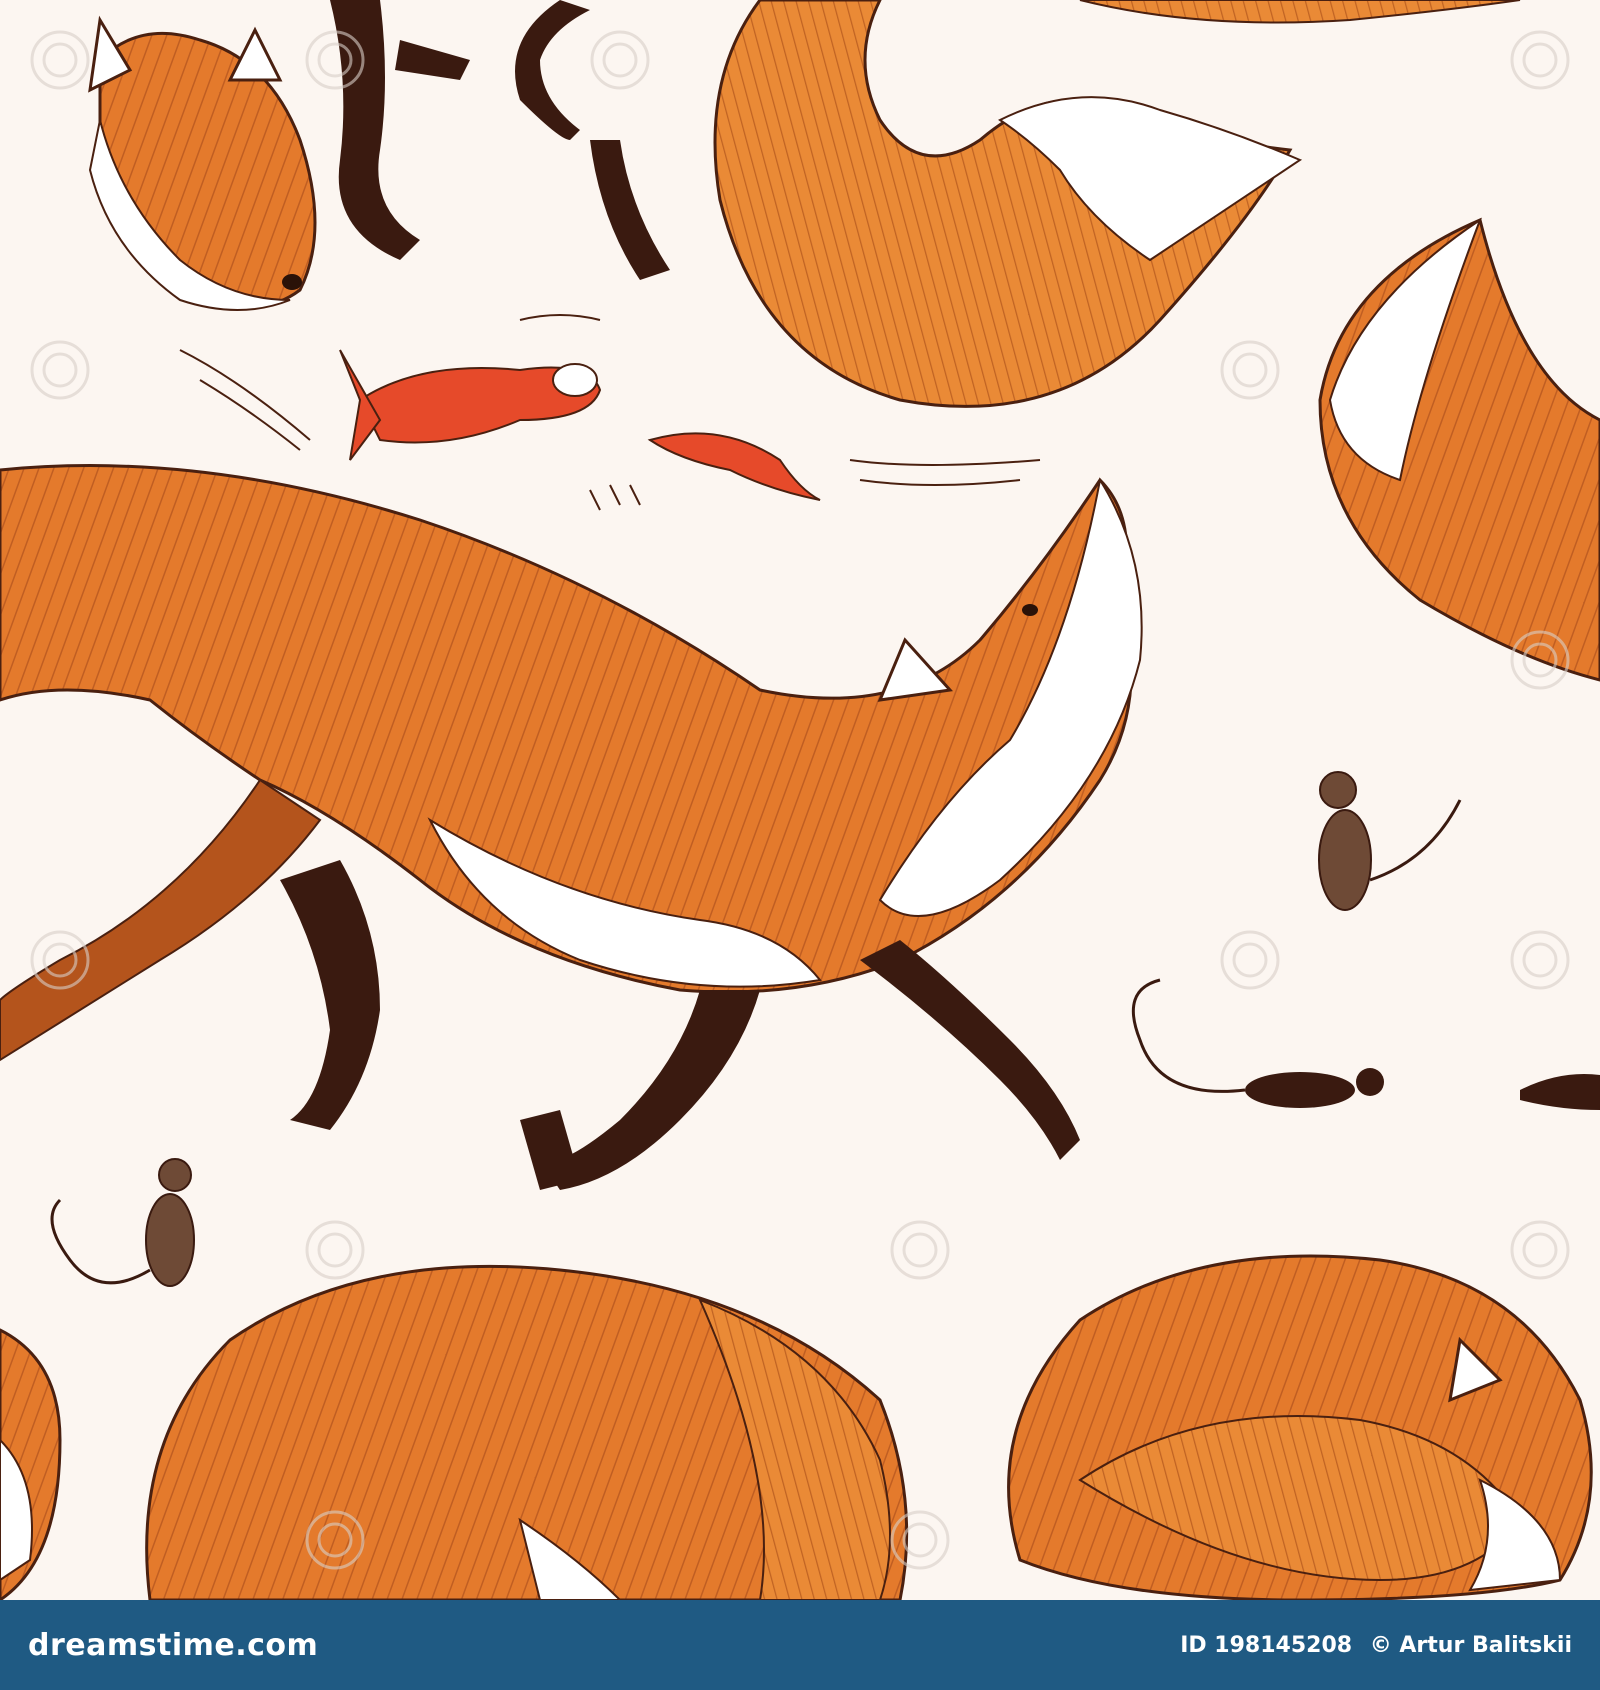 The height and width of the screenshot is (1690, 1600). I want to click on mouse-walking-right, so click(1257, 1043).